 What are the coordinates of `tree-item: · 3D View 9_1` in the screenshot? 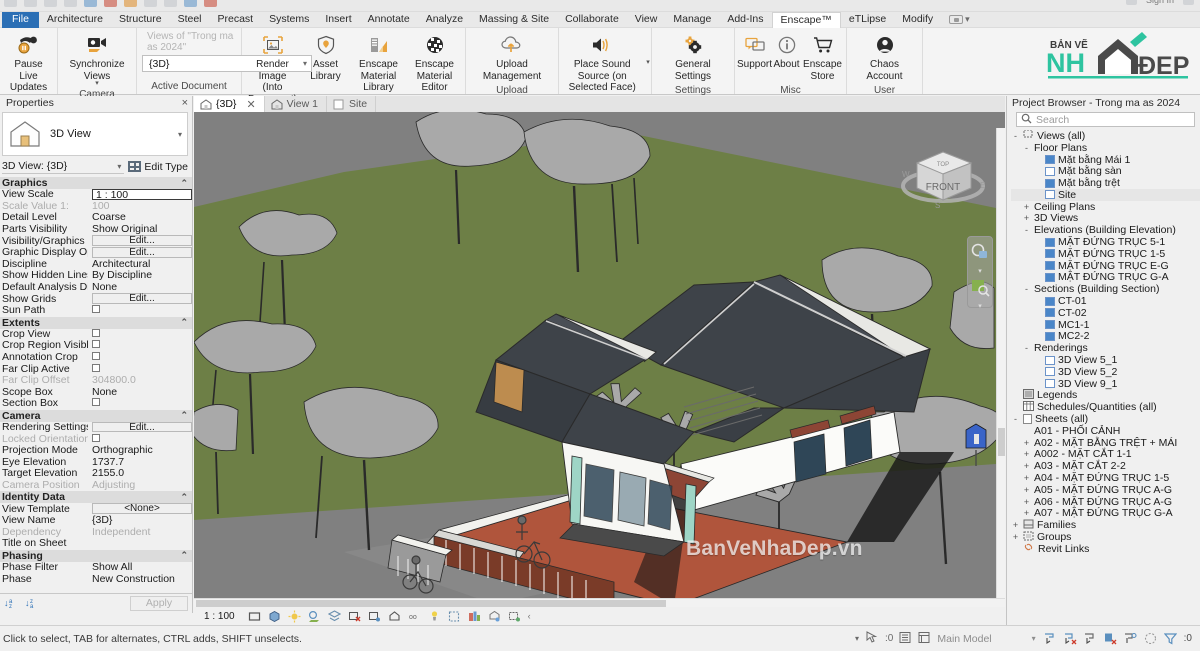 It's located at (1105, 384).